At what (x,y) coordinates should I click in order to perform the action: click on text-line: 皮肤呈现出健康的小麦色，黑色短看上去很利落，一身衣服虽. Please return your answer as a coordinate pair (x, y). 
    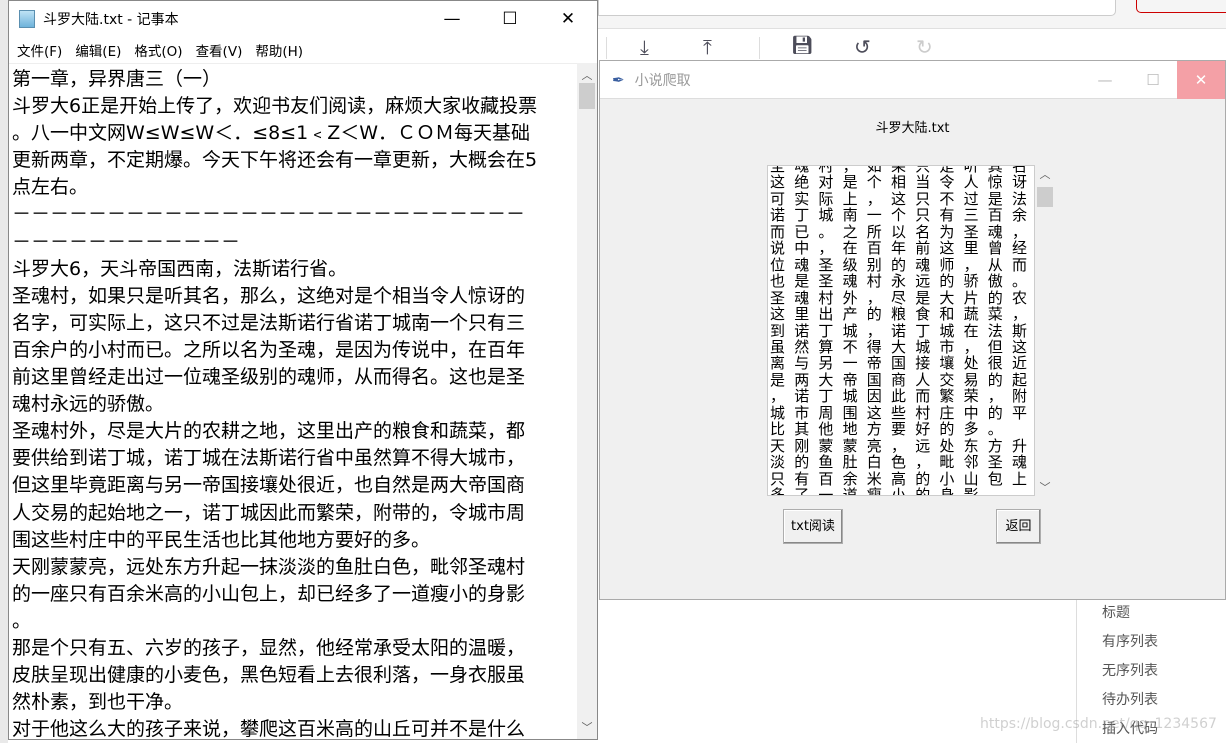
    Looking at the image, I should click on (269, 675).